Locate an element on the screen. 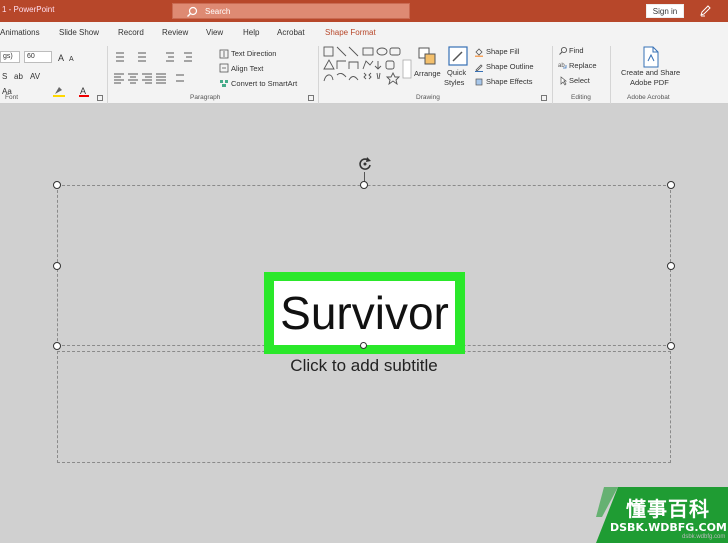 This screenshot has height=543, width=728. font-dialog-launcher is located at coordinates (100, 98).